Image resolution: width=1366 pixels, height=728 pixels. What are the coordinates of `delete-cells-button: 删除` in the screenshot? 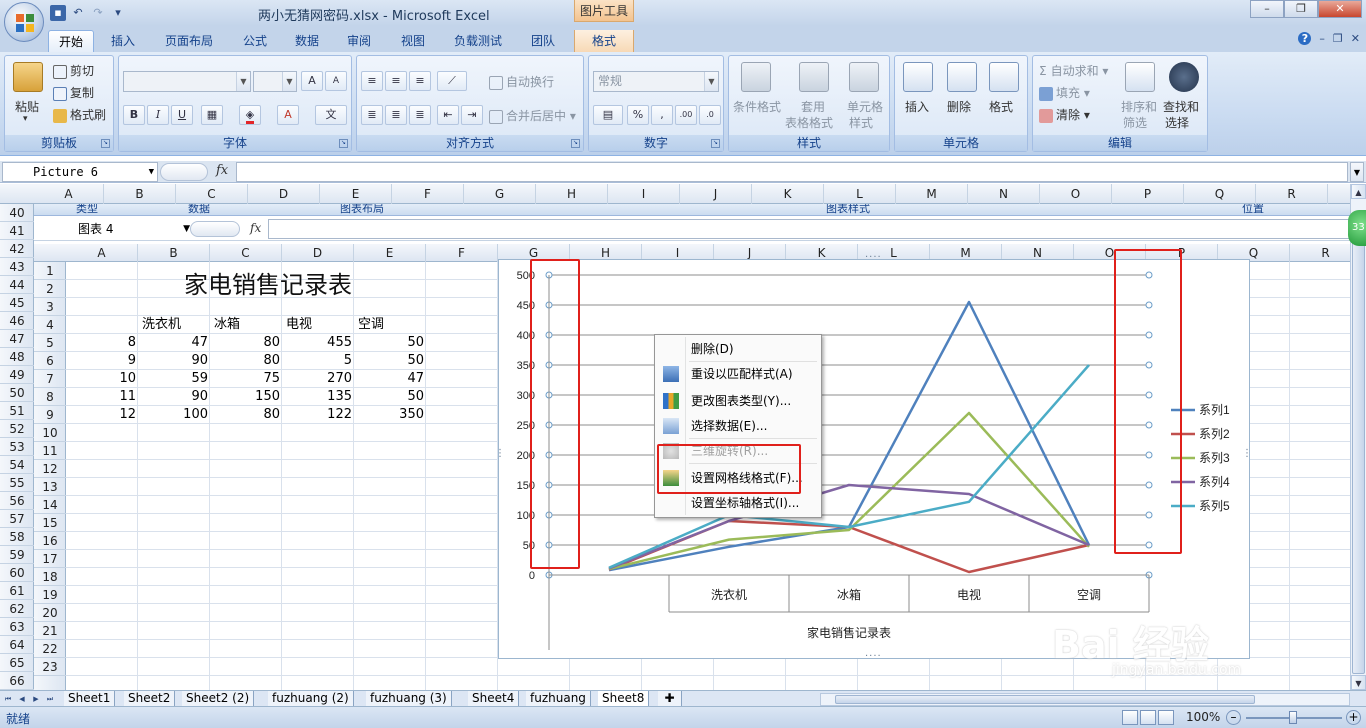 It's located at (959, 106).